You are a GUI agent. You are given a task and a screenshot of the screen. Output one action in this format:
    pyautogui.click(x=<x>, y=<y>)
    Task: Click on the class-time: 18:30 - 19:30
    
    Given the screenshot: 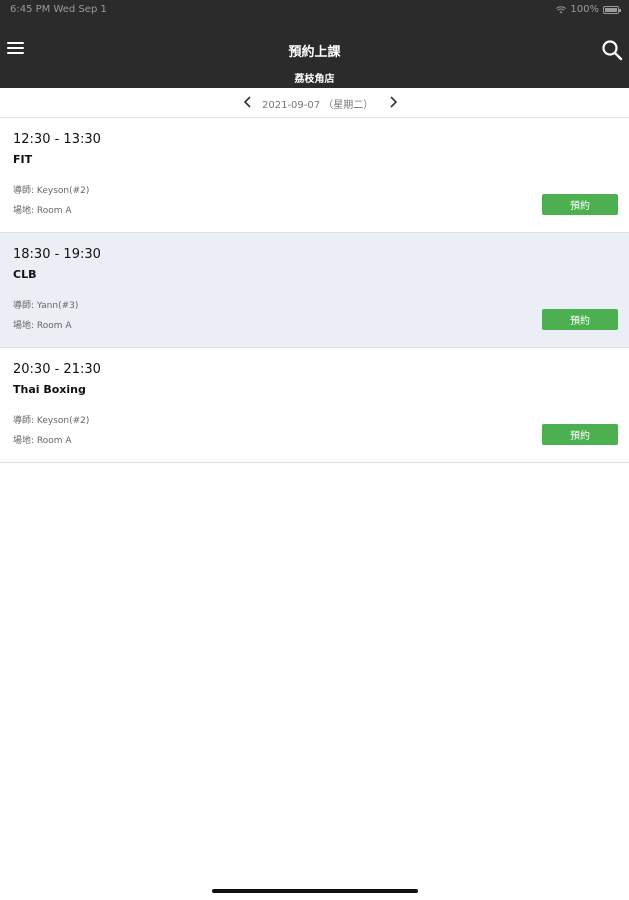 What is the action you would take?
    pyautogui.click(x=57, y=254)
    